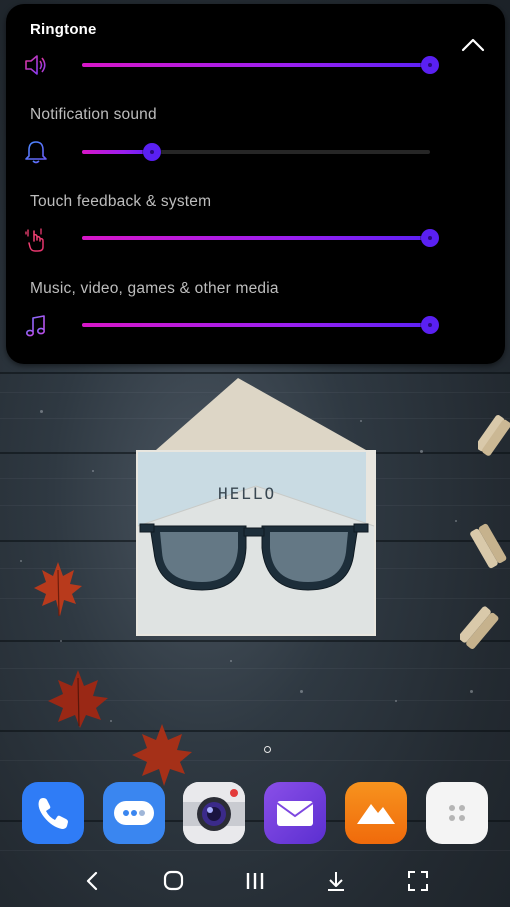 The image size is (510, 907). I want to click on gallery-icon, so click(376, 814).